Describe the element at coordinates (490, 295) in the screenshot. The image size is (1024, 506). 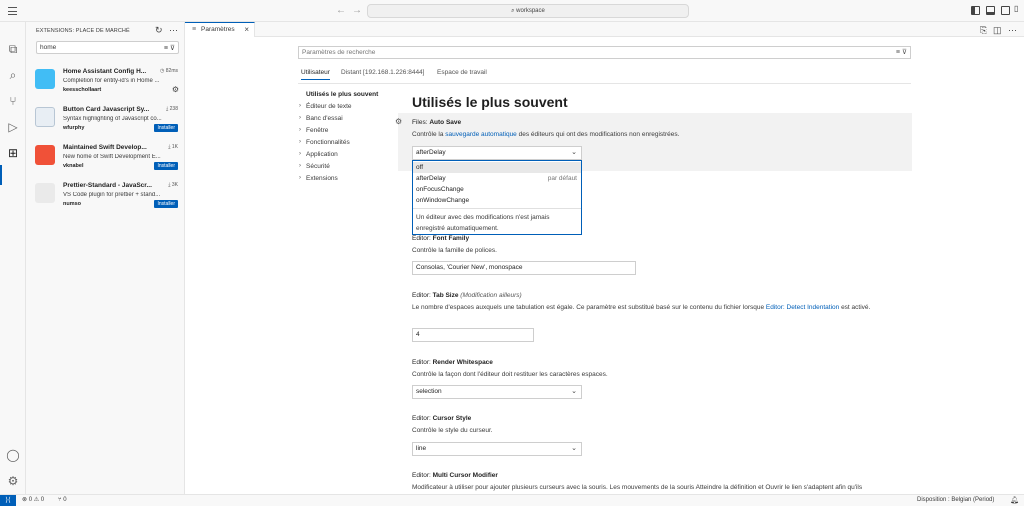
I see `modified-elsewhere: (Modification ailleurs)` at that location.